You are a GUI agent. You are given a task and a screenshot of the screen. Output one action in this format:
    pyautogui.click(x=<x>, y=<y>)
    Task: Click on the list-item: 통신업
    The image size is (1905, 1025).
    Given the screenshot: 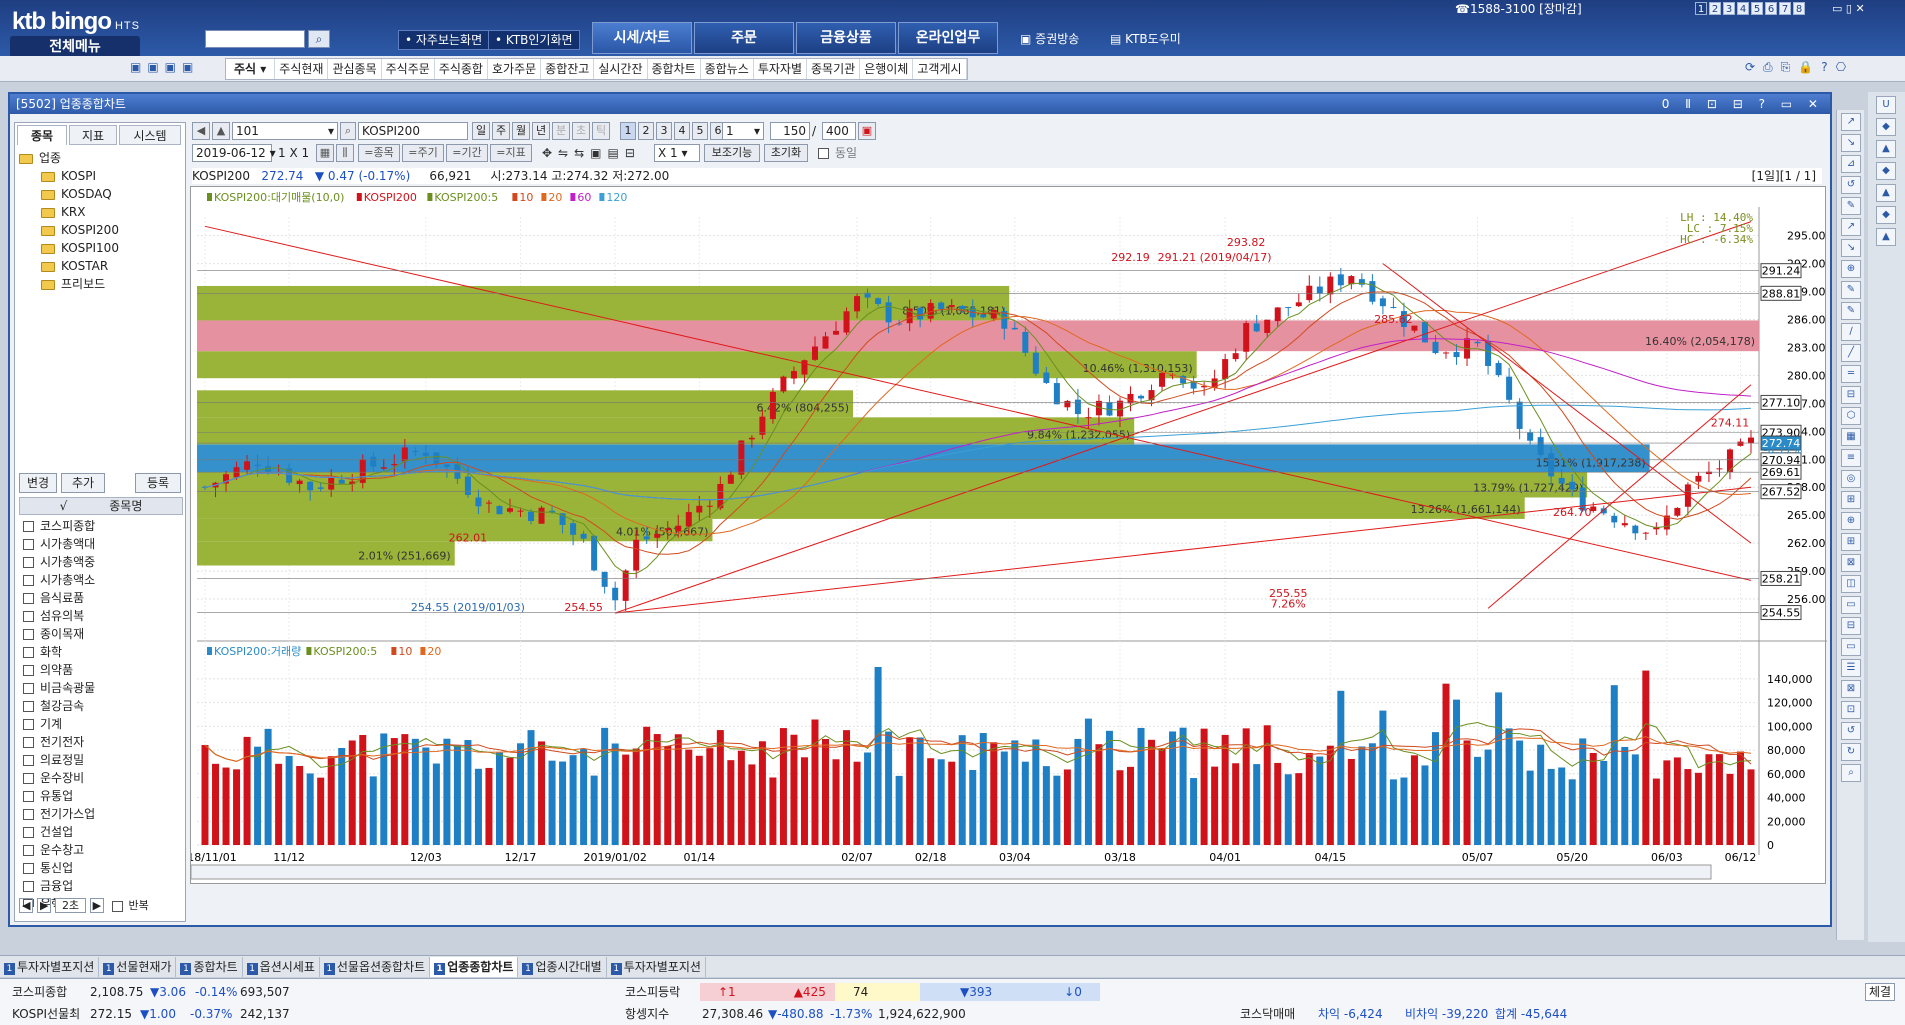 What is the action you would take?
    pyautogui.click(x=101, y=868)
    